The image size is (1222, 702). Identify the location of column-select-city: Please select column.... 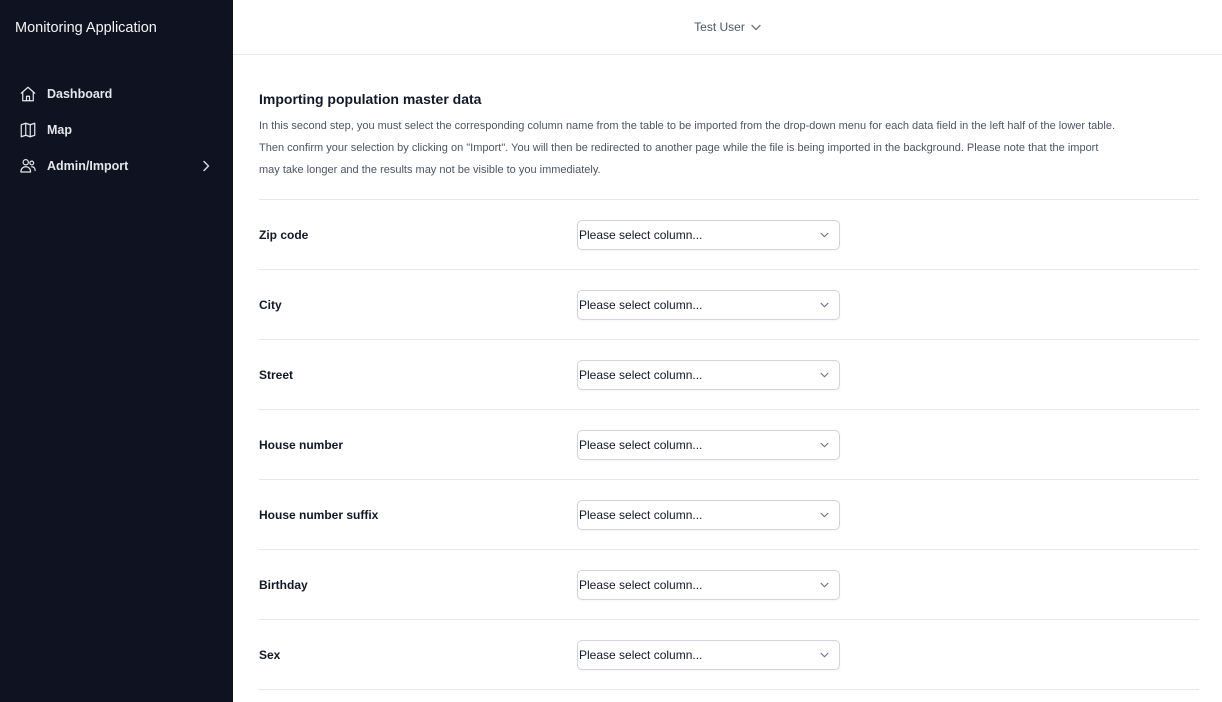
(708, 304).